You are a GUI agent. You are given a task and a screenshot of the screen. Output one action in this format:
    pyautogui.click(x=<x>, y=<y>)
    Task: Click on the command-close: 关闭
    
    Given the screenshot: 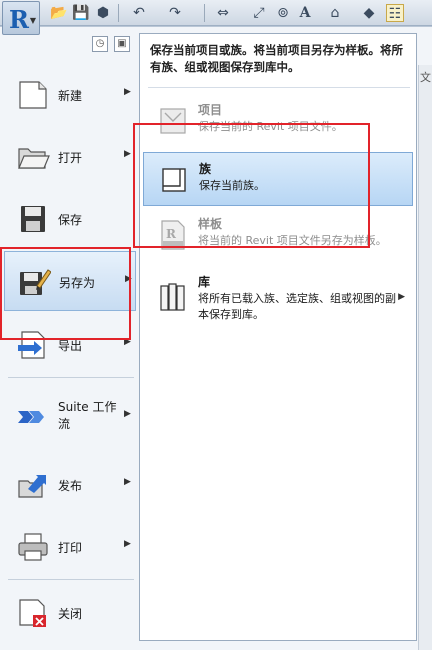 What is the action you would take?
    pyautogui.click(x=70, y=613)
    